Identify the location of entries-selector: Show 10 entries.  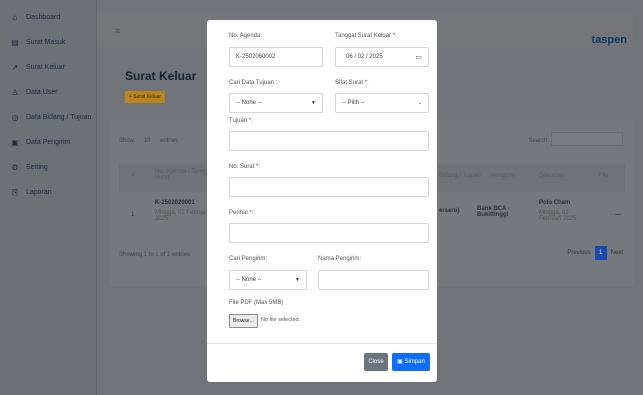
(148, 141).